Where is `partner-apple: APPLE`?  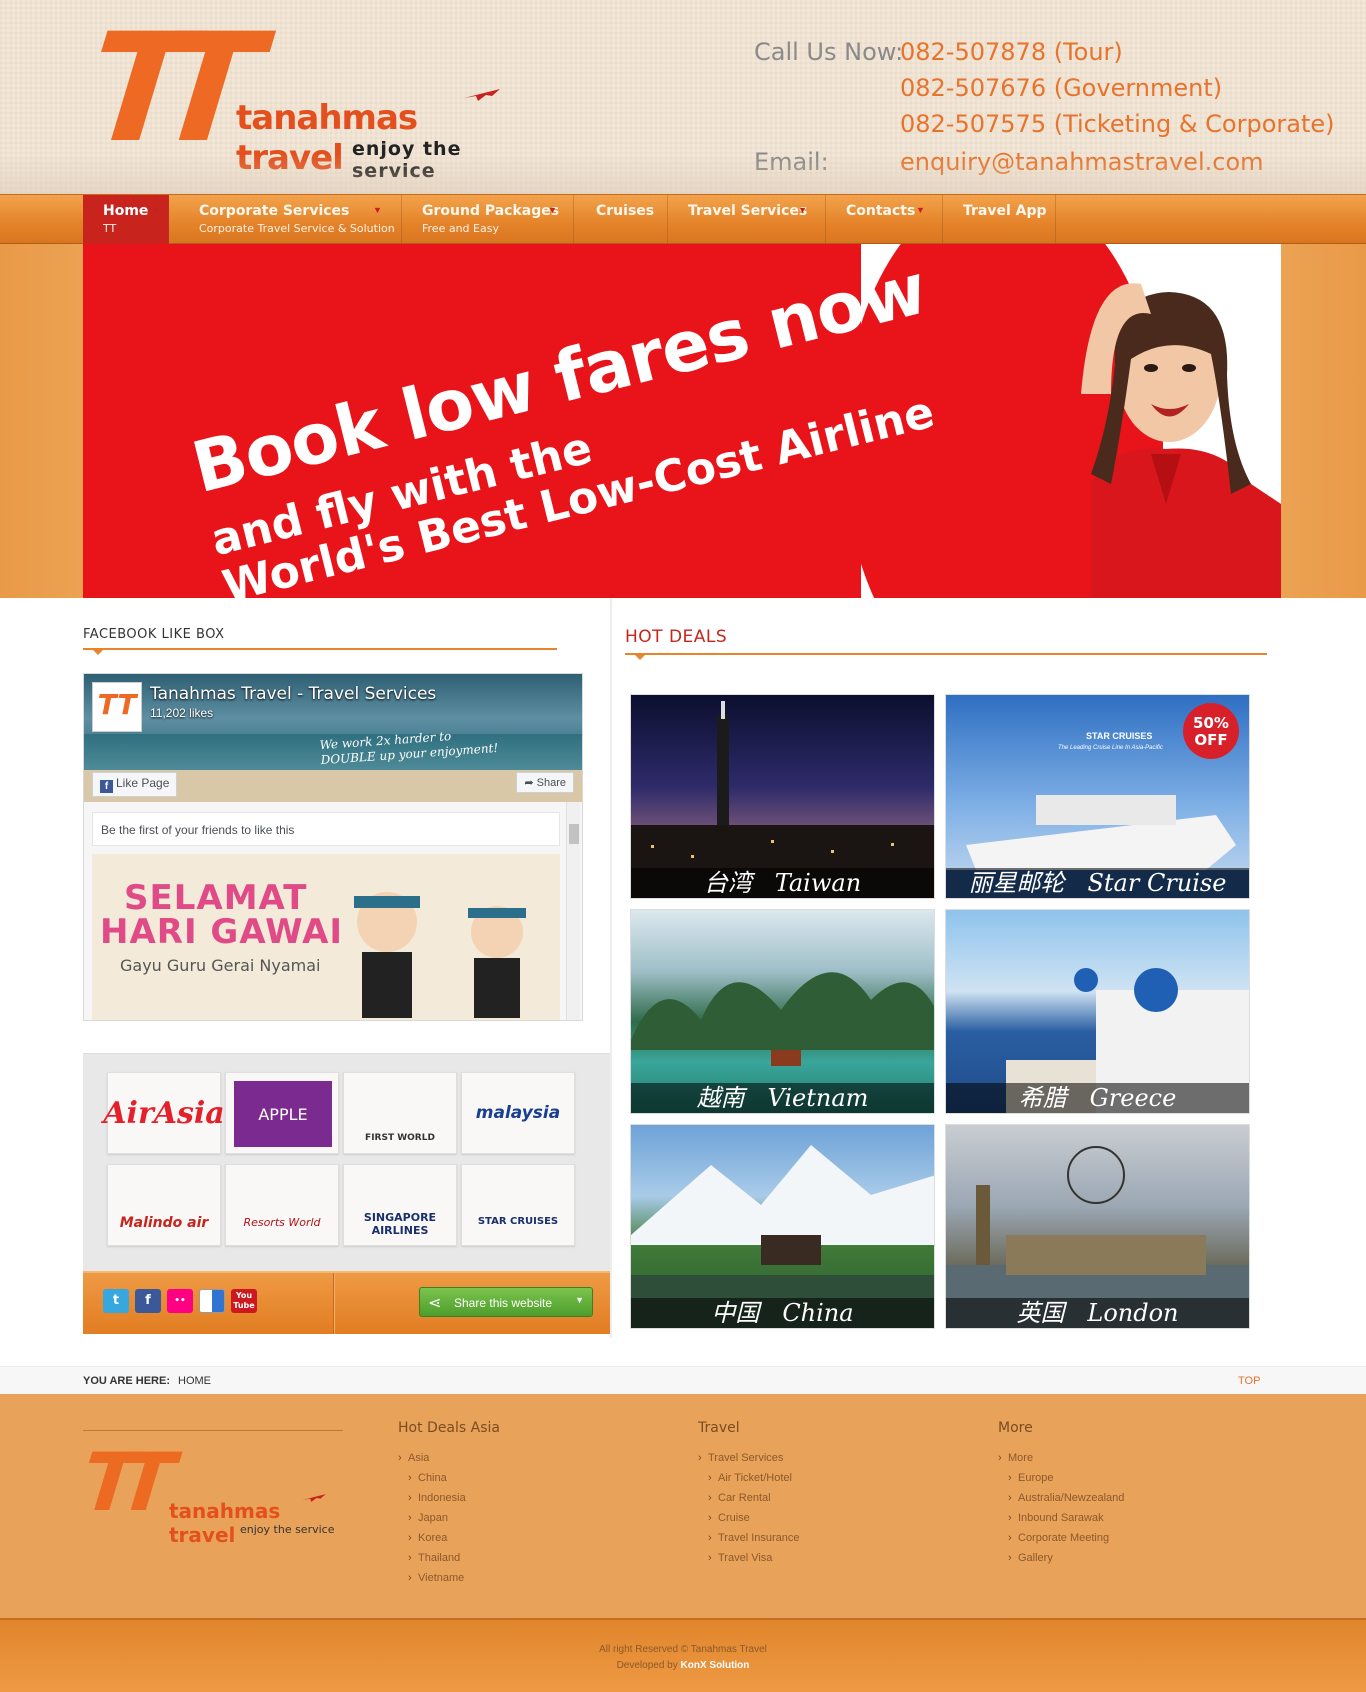
partner-apple: APPLE is located at coordinates (282, 1113).